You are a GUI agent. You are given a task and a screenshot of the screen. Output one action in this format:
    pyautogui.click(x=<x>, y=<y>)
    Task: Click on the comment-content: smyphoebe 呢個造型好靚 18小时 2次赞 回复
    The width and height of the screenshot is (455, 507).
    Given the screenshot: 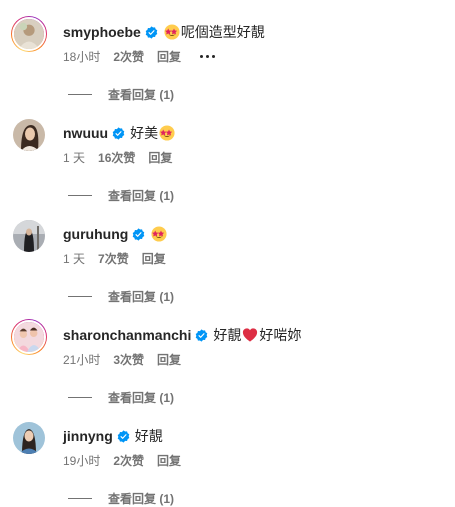 What is the action you would take?
    pyautogui.click(x=254, y=43)
    